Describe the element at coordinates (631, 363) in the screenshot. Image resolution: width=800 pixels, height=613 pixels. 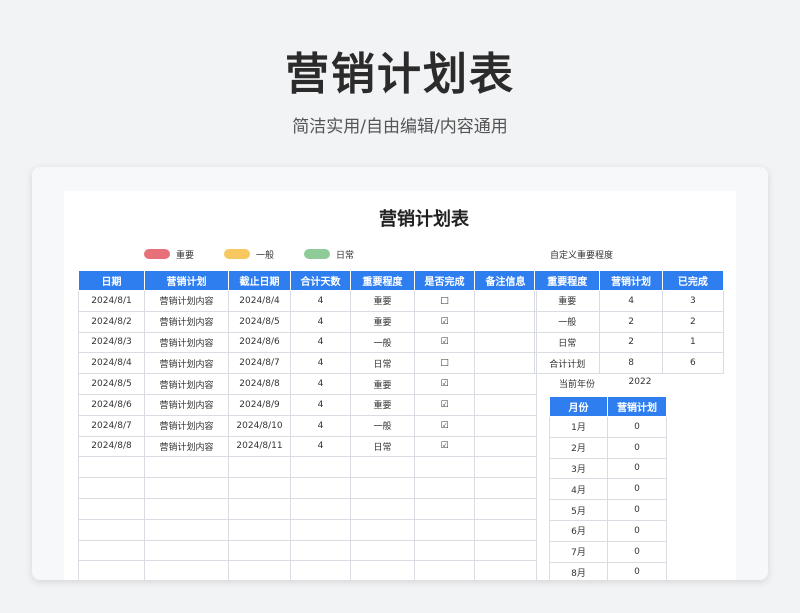
I see `summary-table-cell: 8` at that location.